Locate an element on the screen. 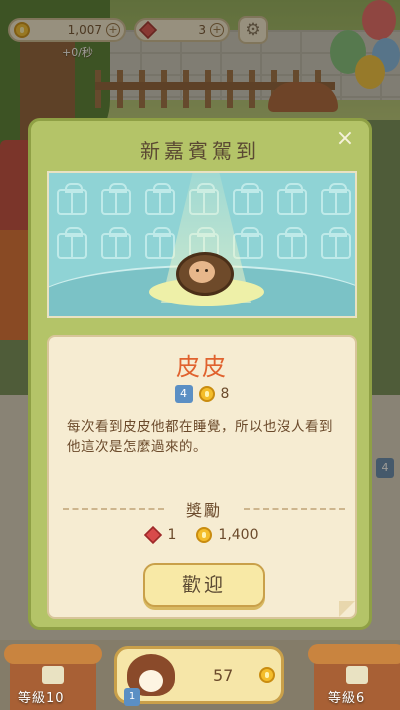 The width and height of the screenshot is (400, 710). reward-items: 1 1,400 is located at coordinates (202, 535).